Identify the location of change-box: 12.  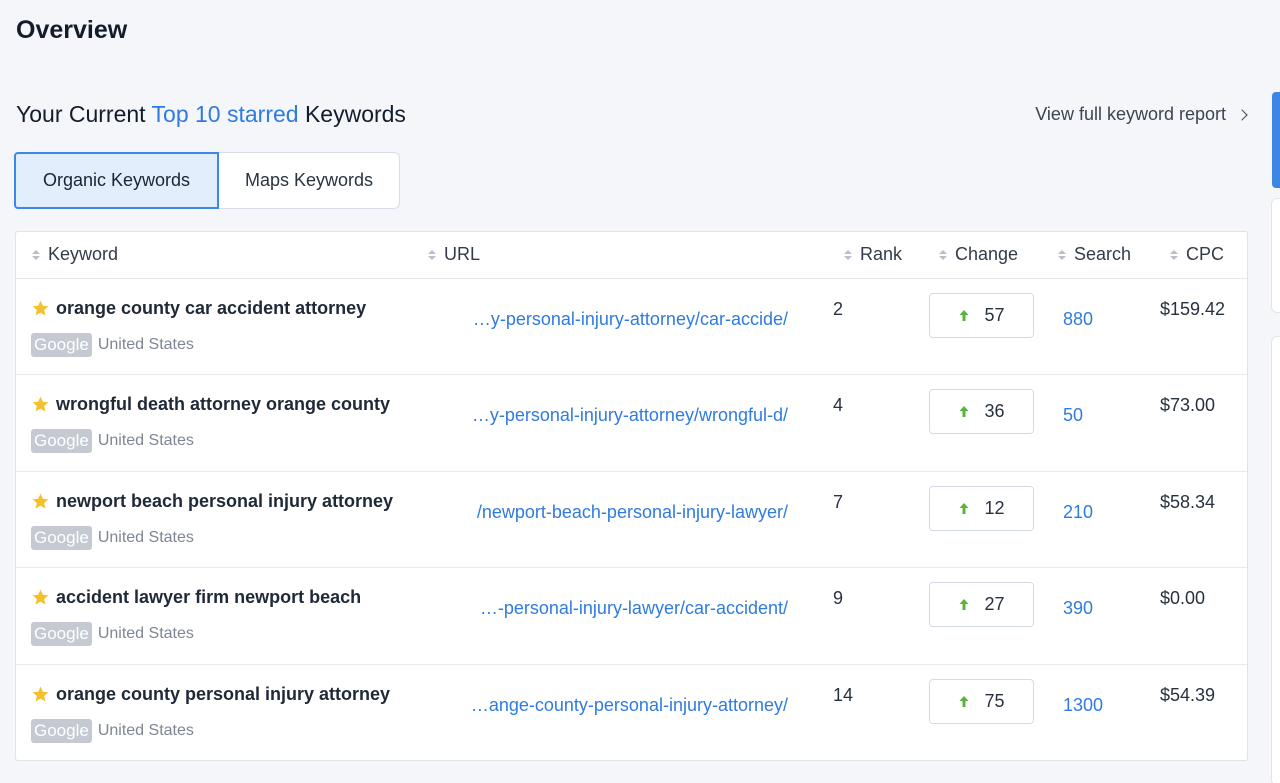
(981, 508).